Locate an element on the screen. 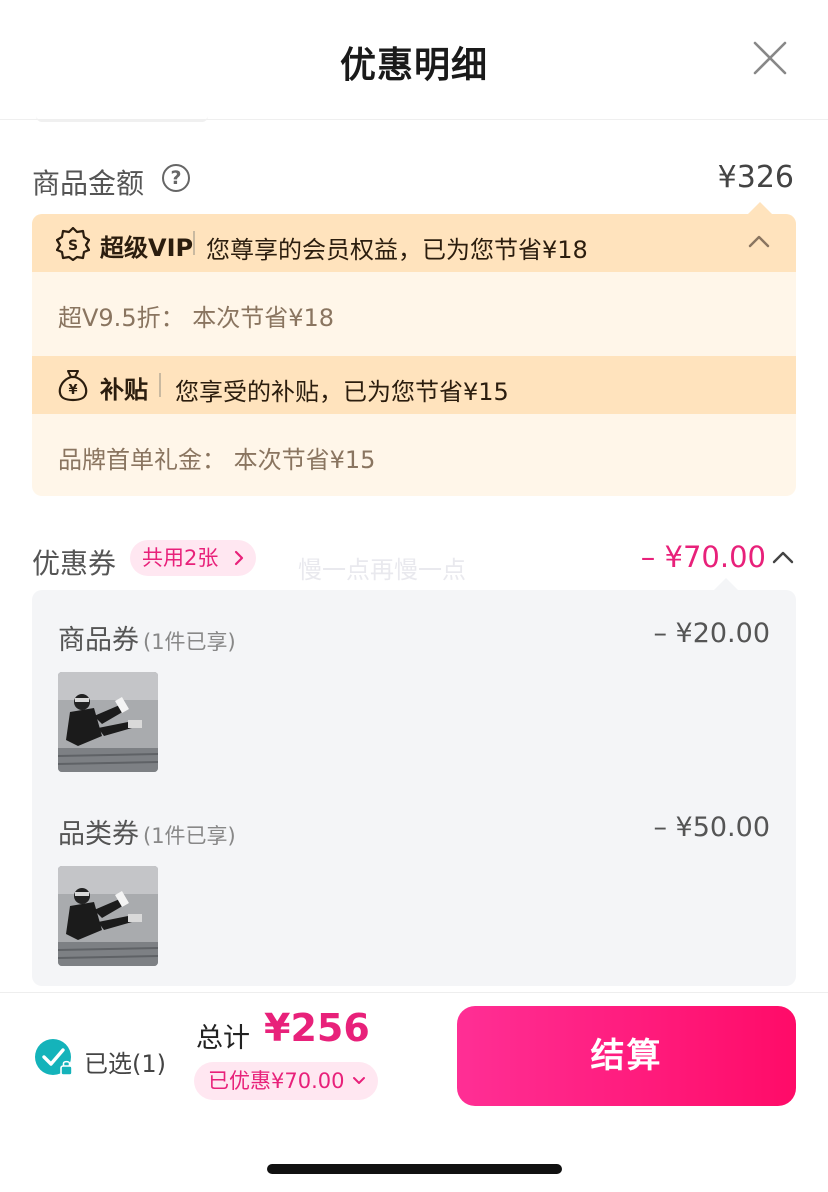 This screenshot has height=1192, width=828. coupon-item-amount: – ¥20.00 is located at coordinates (711, 633).